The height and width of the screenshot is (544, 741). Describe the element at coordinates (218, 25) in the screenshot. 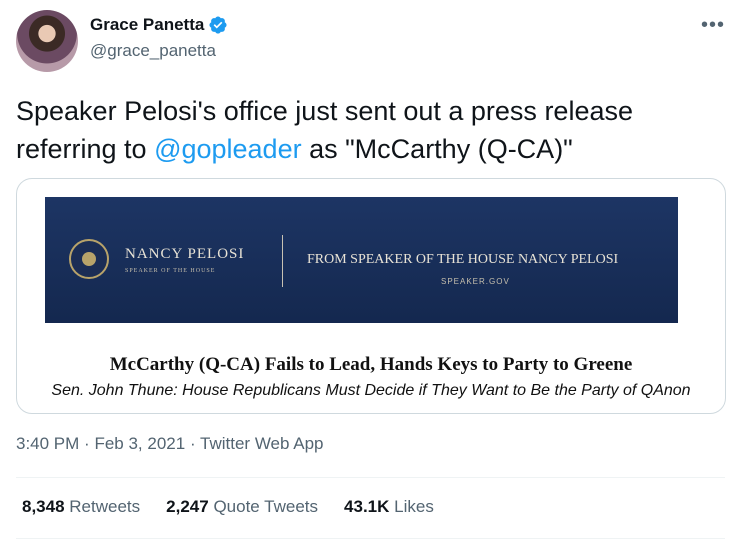

I see `verified-badge-icon` at that location.